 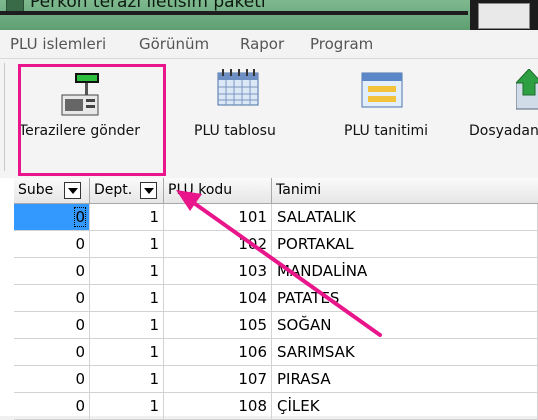 What do you see at coordinates (279, 263) in the screenshot?
I see `annotation-arrow` at bounding box center [279, 263].